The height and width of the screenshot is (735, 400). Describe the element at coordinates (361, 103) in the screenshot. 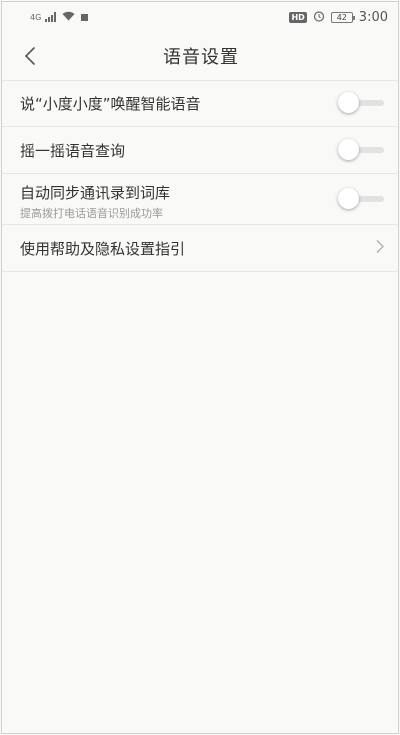

I see `wake-voice-toggle` at that location.